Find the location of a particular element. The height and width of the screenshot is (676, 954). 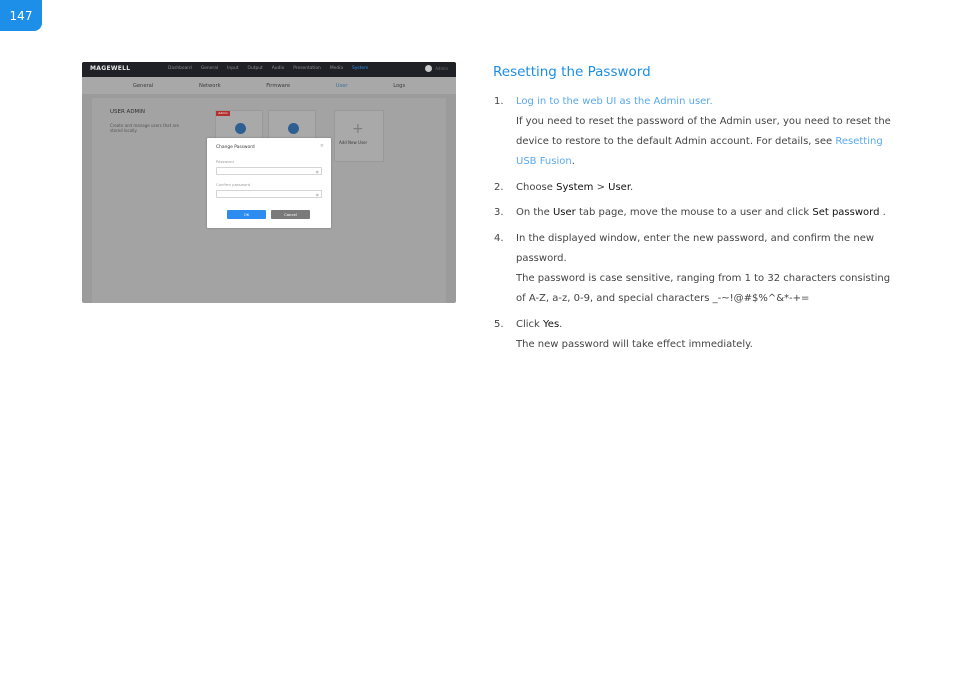

step-2-user: User is located at coordinates (619, 187).